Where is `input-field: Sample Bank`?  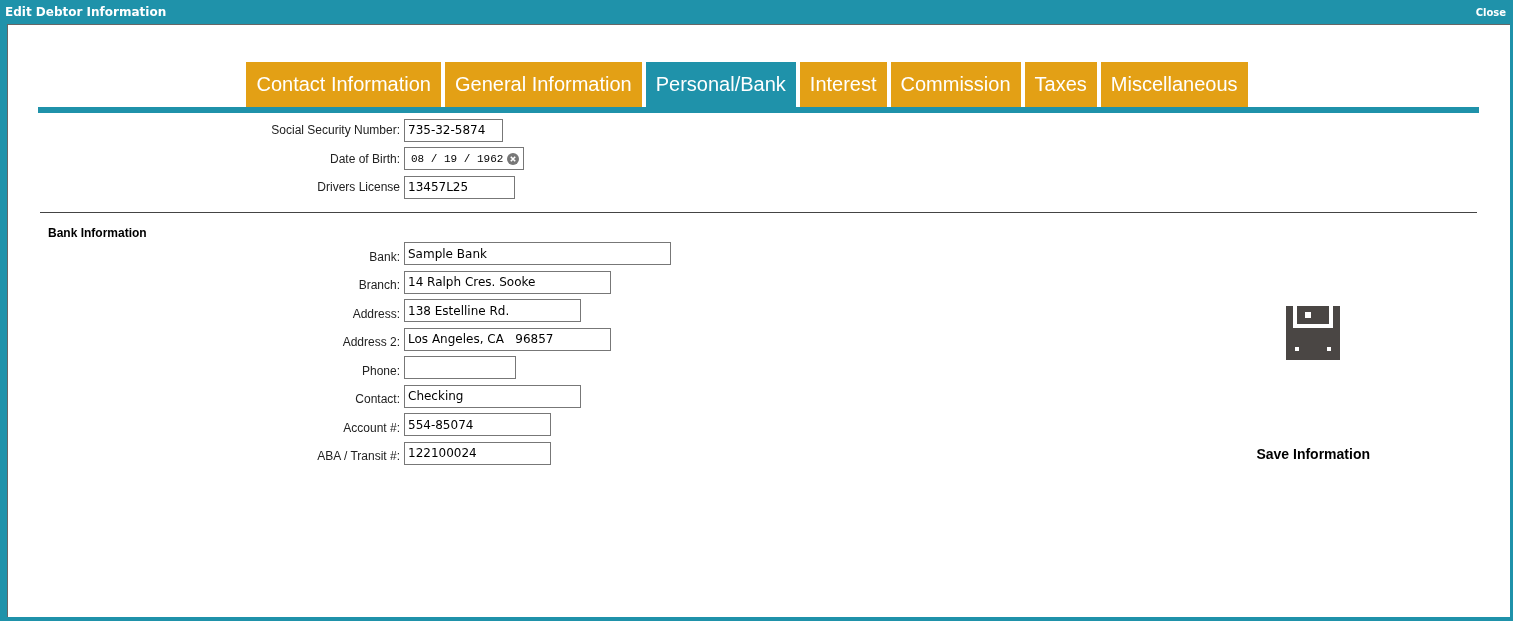 input-field: Sample Bank is located at coordinates (537, 254).